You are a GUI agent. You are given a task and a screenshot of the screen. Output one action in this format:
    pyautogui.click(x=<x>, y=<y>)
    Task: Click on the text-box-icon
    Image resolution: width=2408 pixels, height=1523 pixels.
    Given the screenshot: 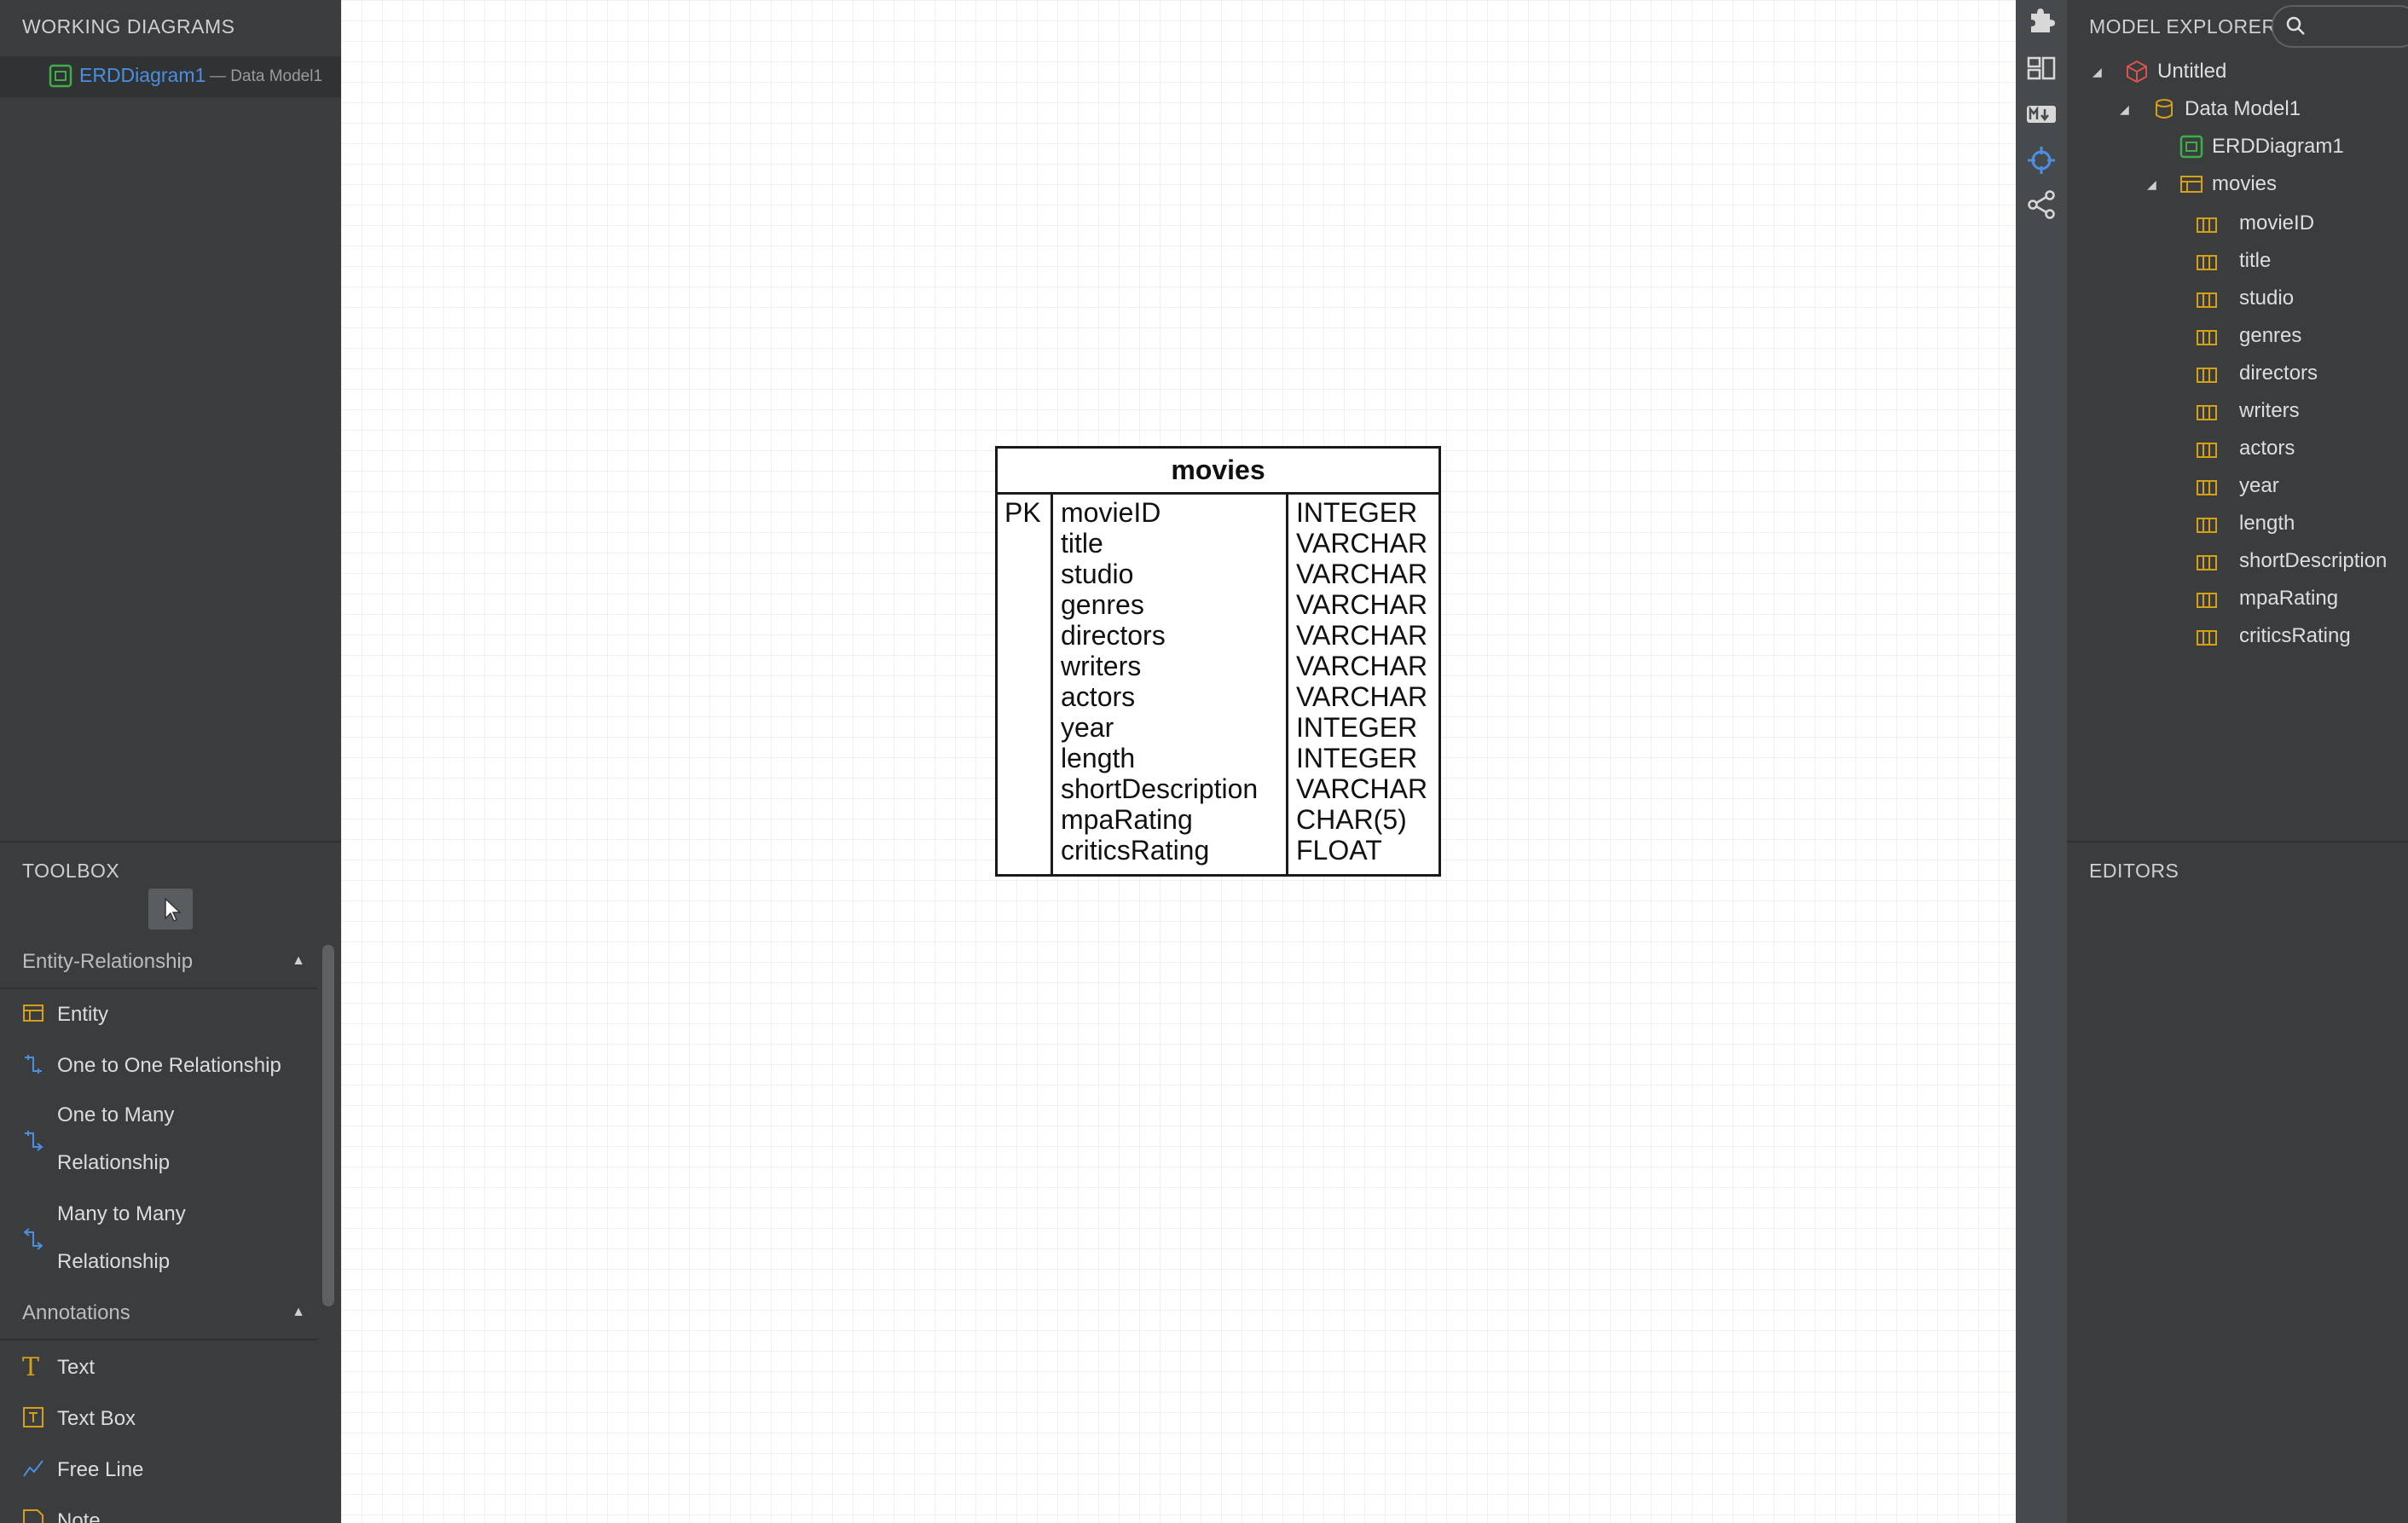 What is the action you would take?
    pyautogui.click(x=33, y=1420)
    